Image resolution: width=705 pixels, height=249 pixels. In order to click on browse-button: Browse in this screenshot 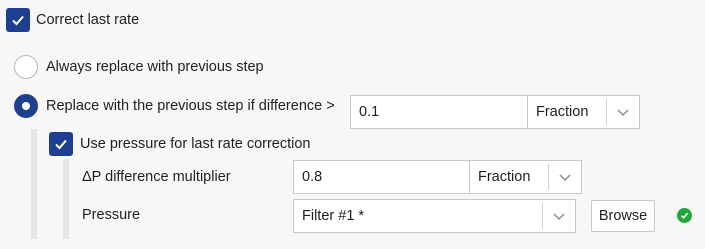, I will do `click(623, 216)`.